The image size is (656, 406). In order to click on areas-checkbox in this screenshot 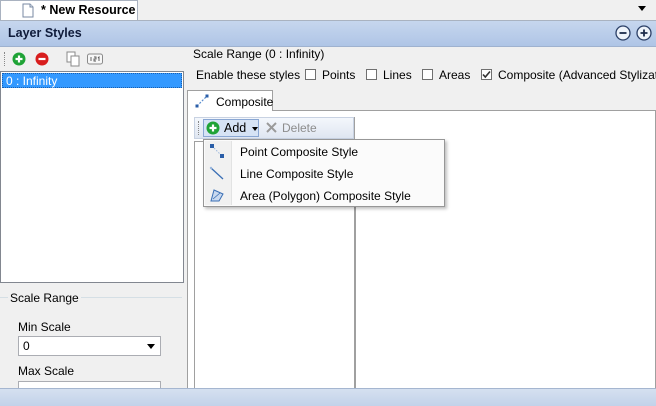, I will do `click(427, 74)`.